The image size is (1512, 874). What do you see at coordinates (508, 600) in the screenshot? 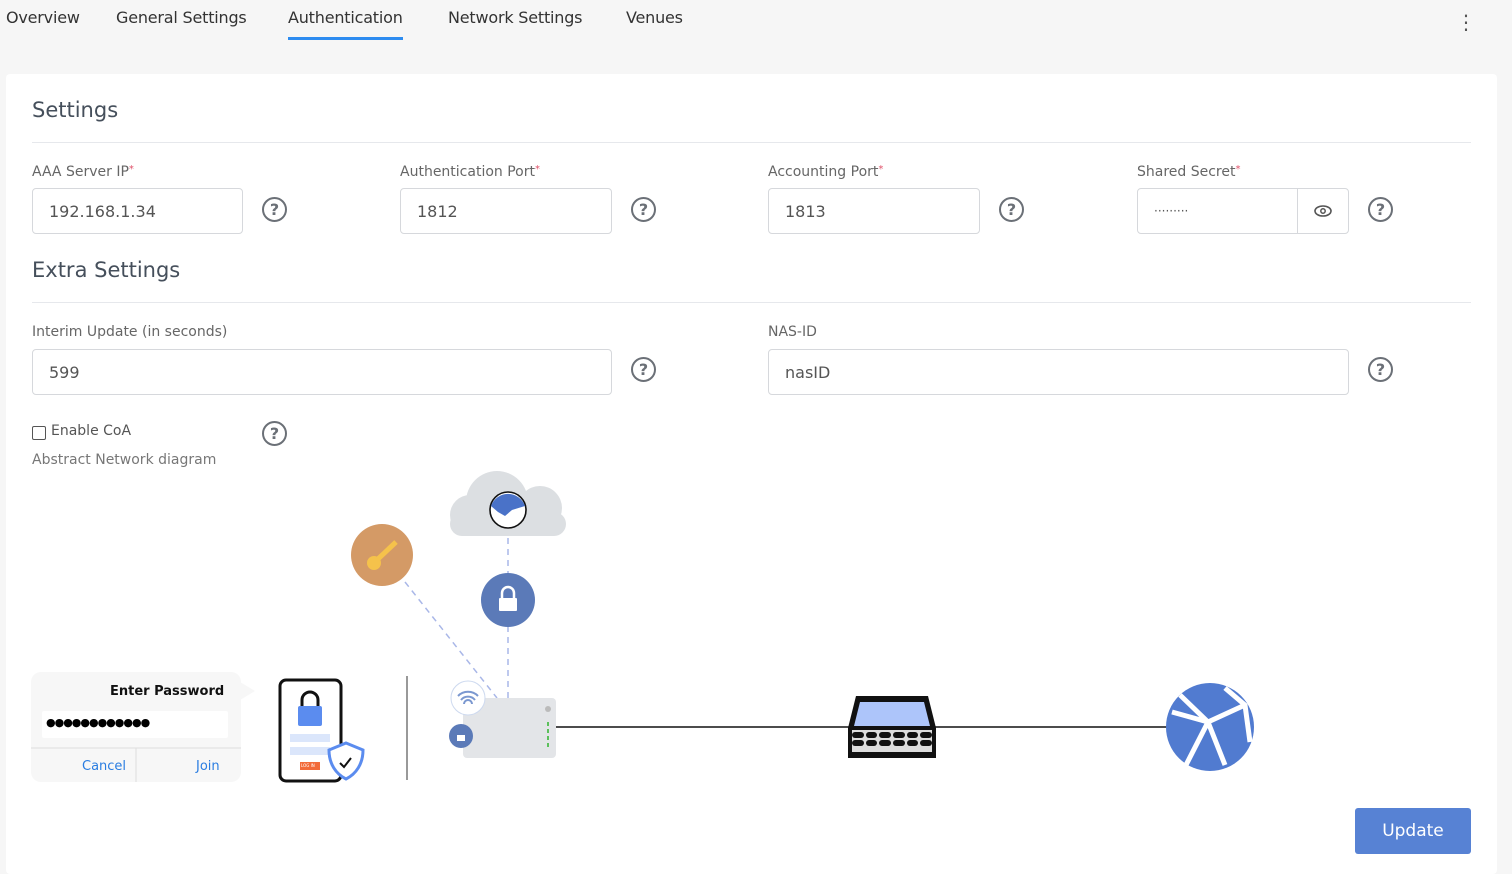
I see `lock-icon` at bounding box center [508, 600].